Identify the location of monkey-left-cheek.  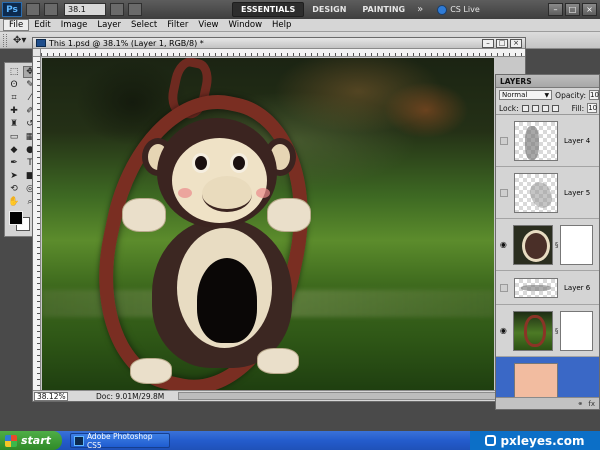
(185, 193).